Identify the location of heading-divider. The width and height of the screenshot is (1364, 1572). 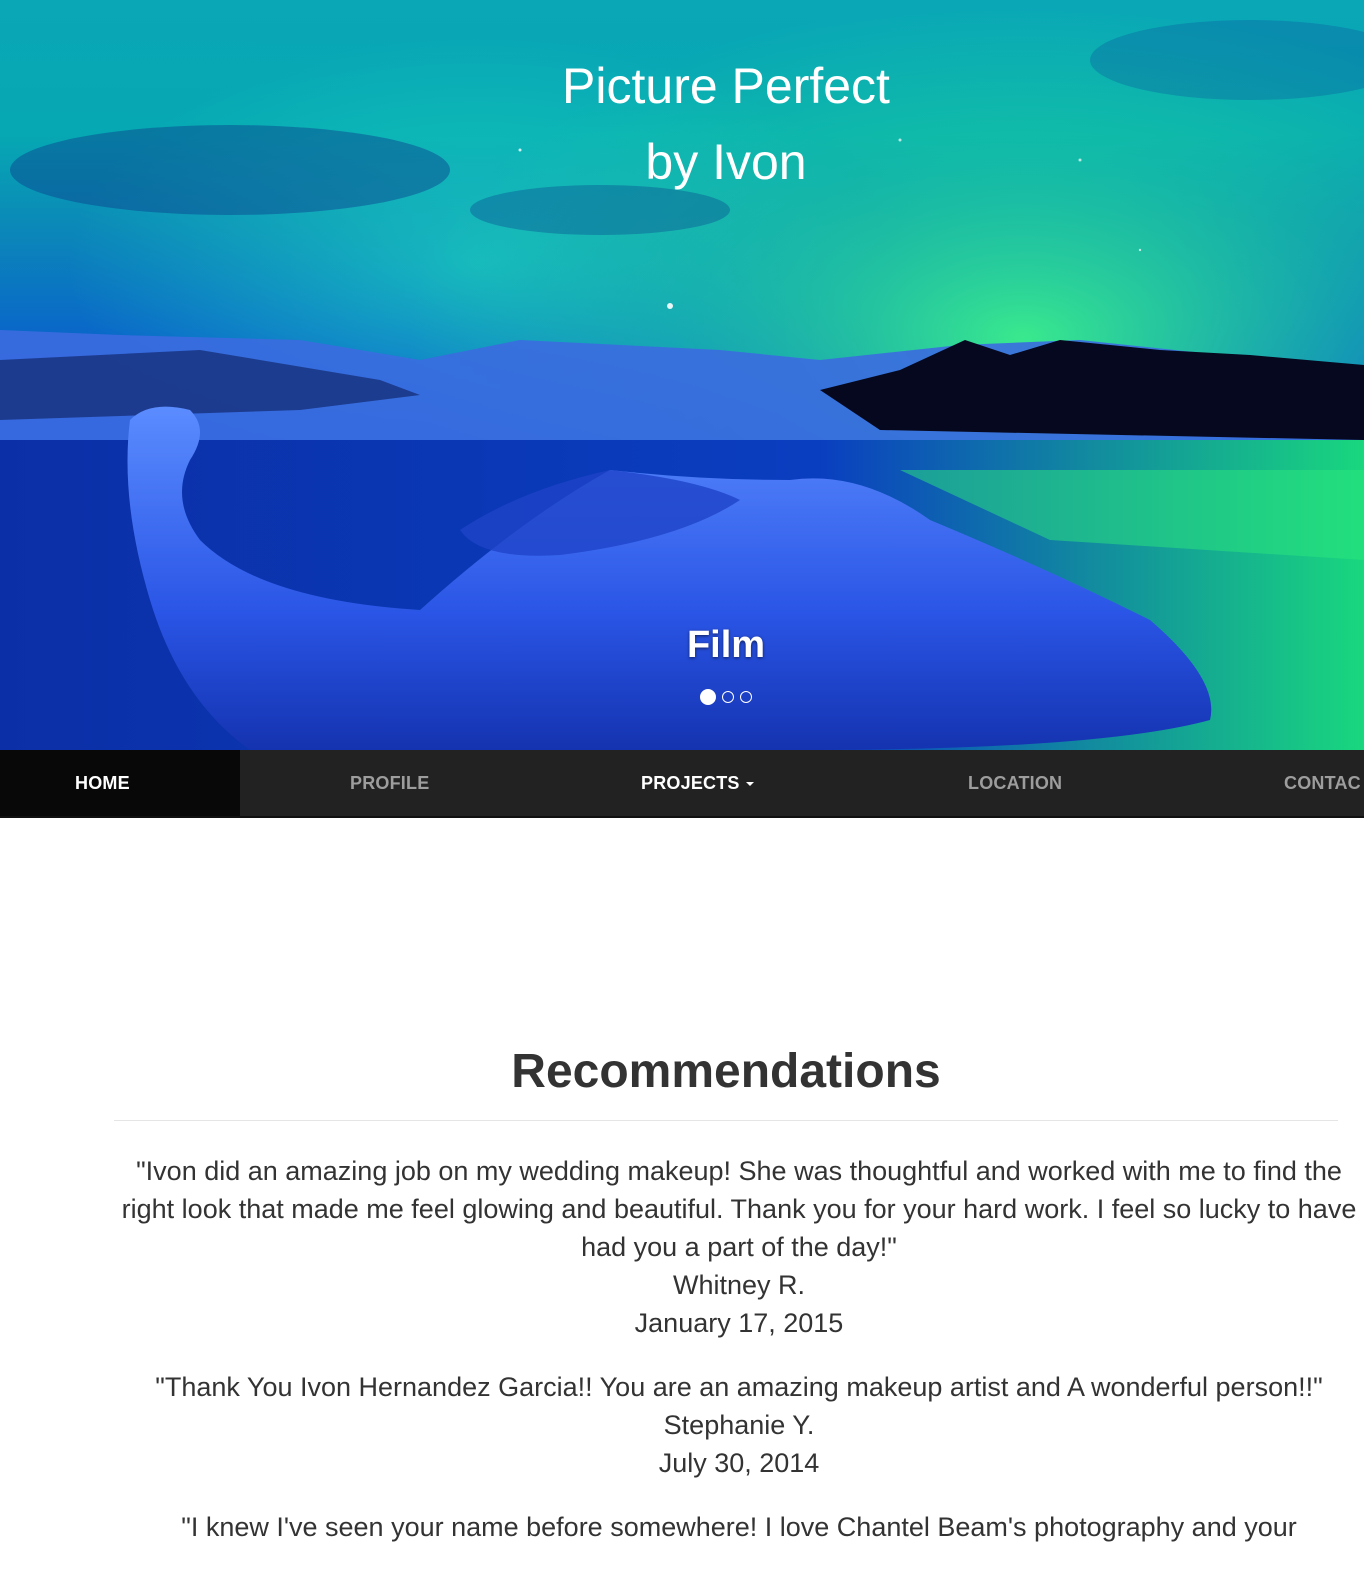
(726, 1120).